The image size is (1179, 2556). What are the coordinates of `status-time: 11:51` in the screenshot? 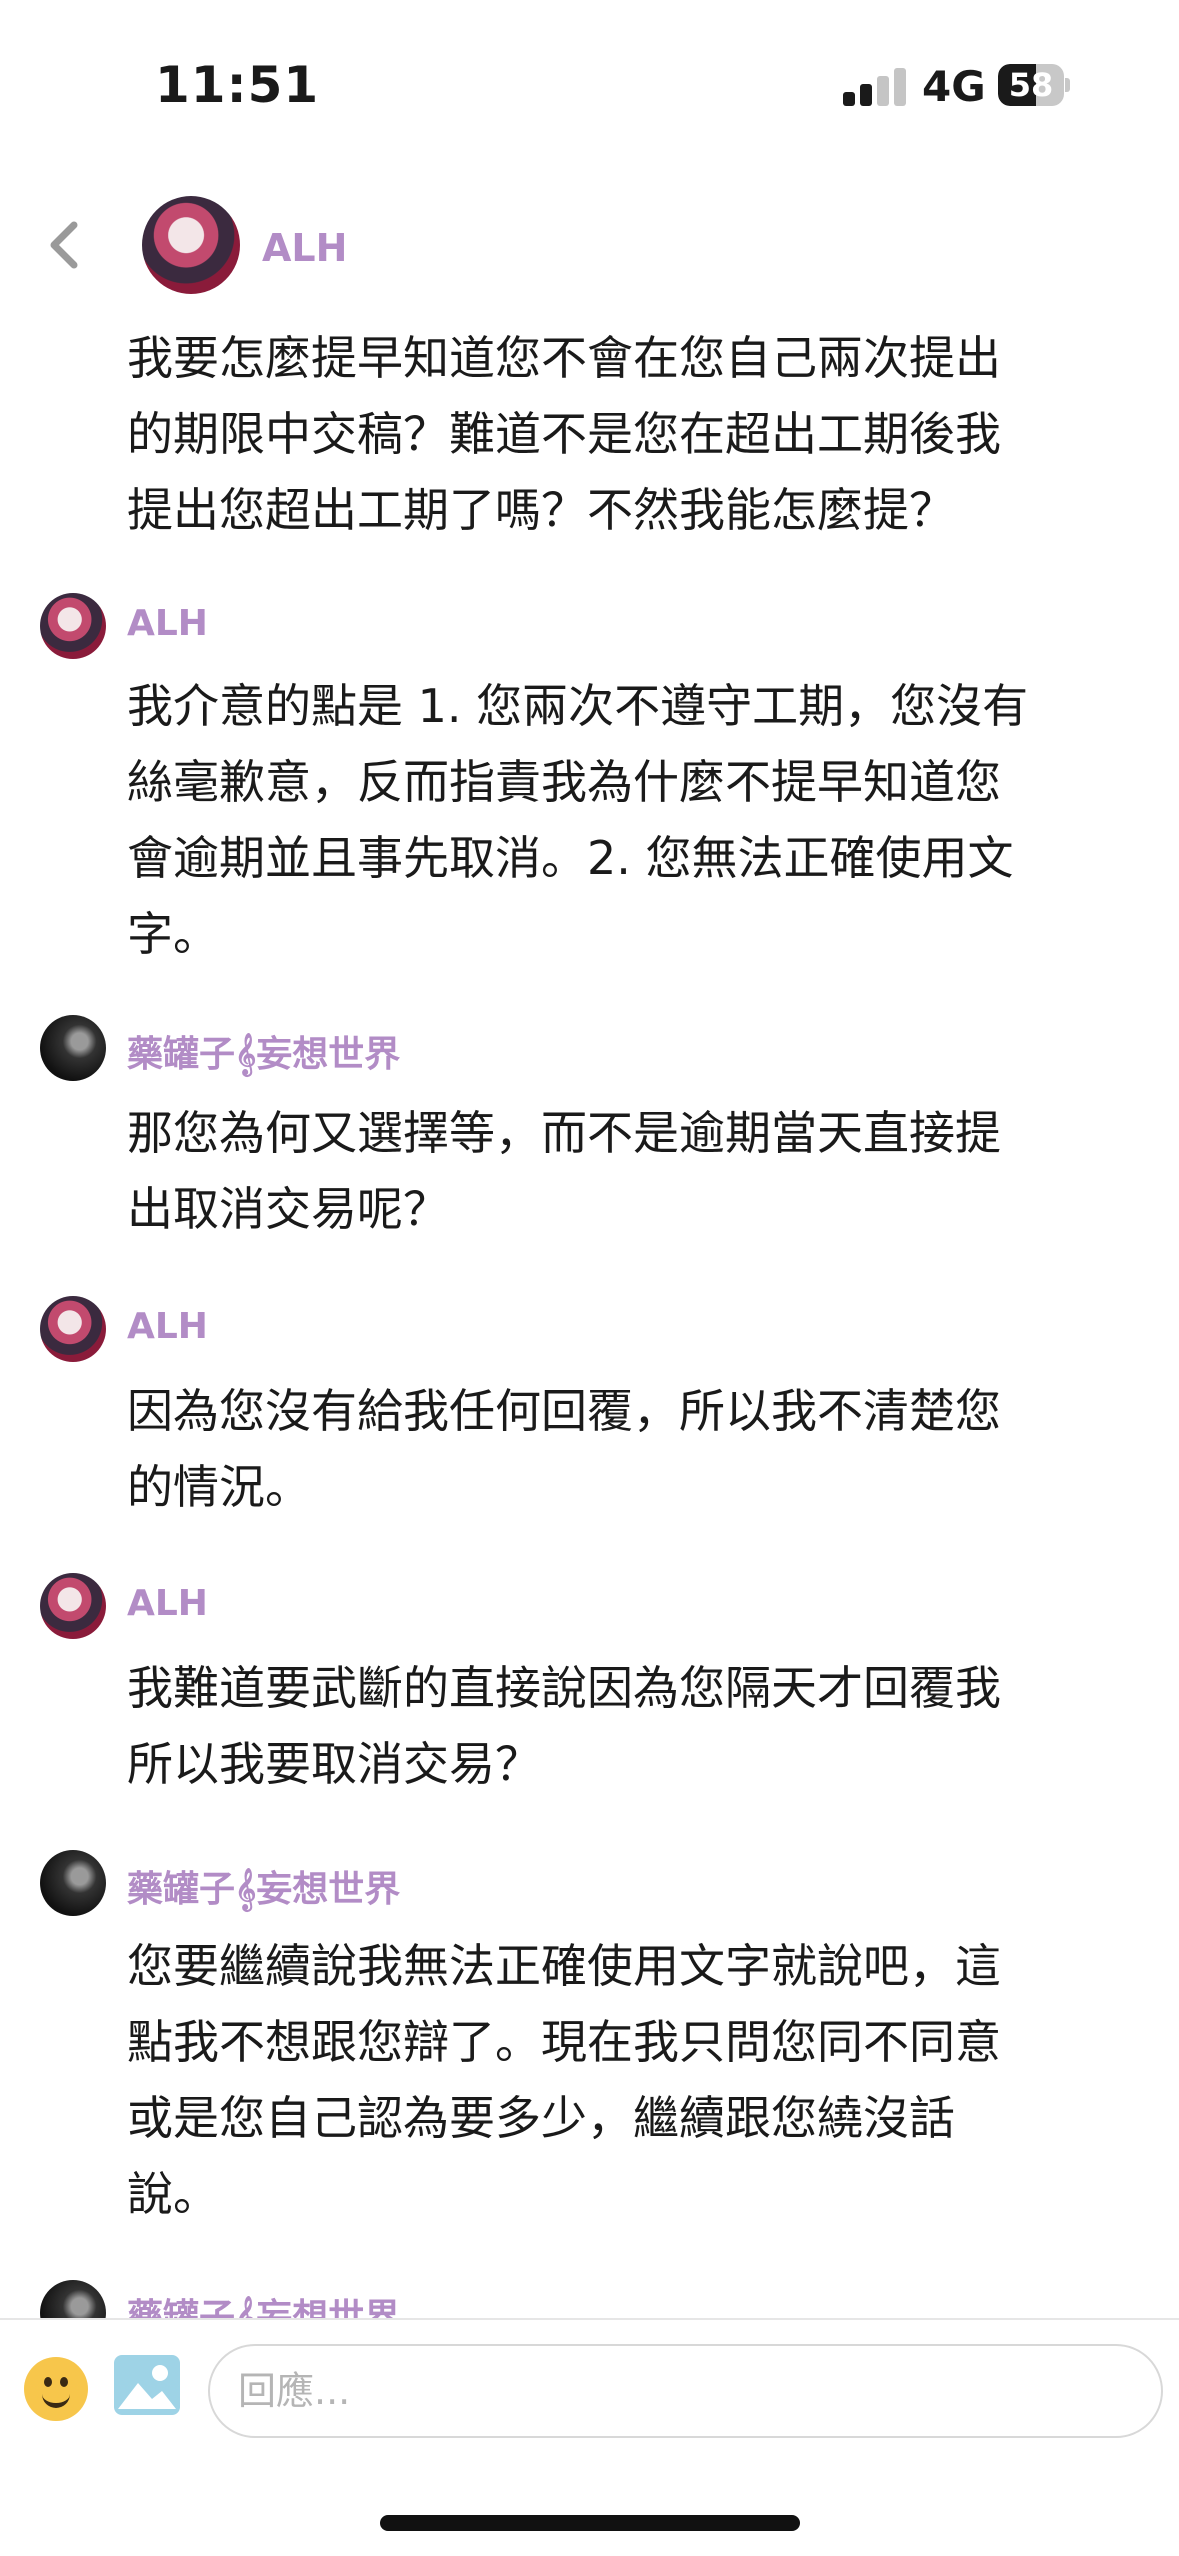 It's located at (237, 85).